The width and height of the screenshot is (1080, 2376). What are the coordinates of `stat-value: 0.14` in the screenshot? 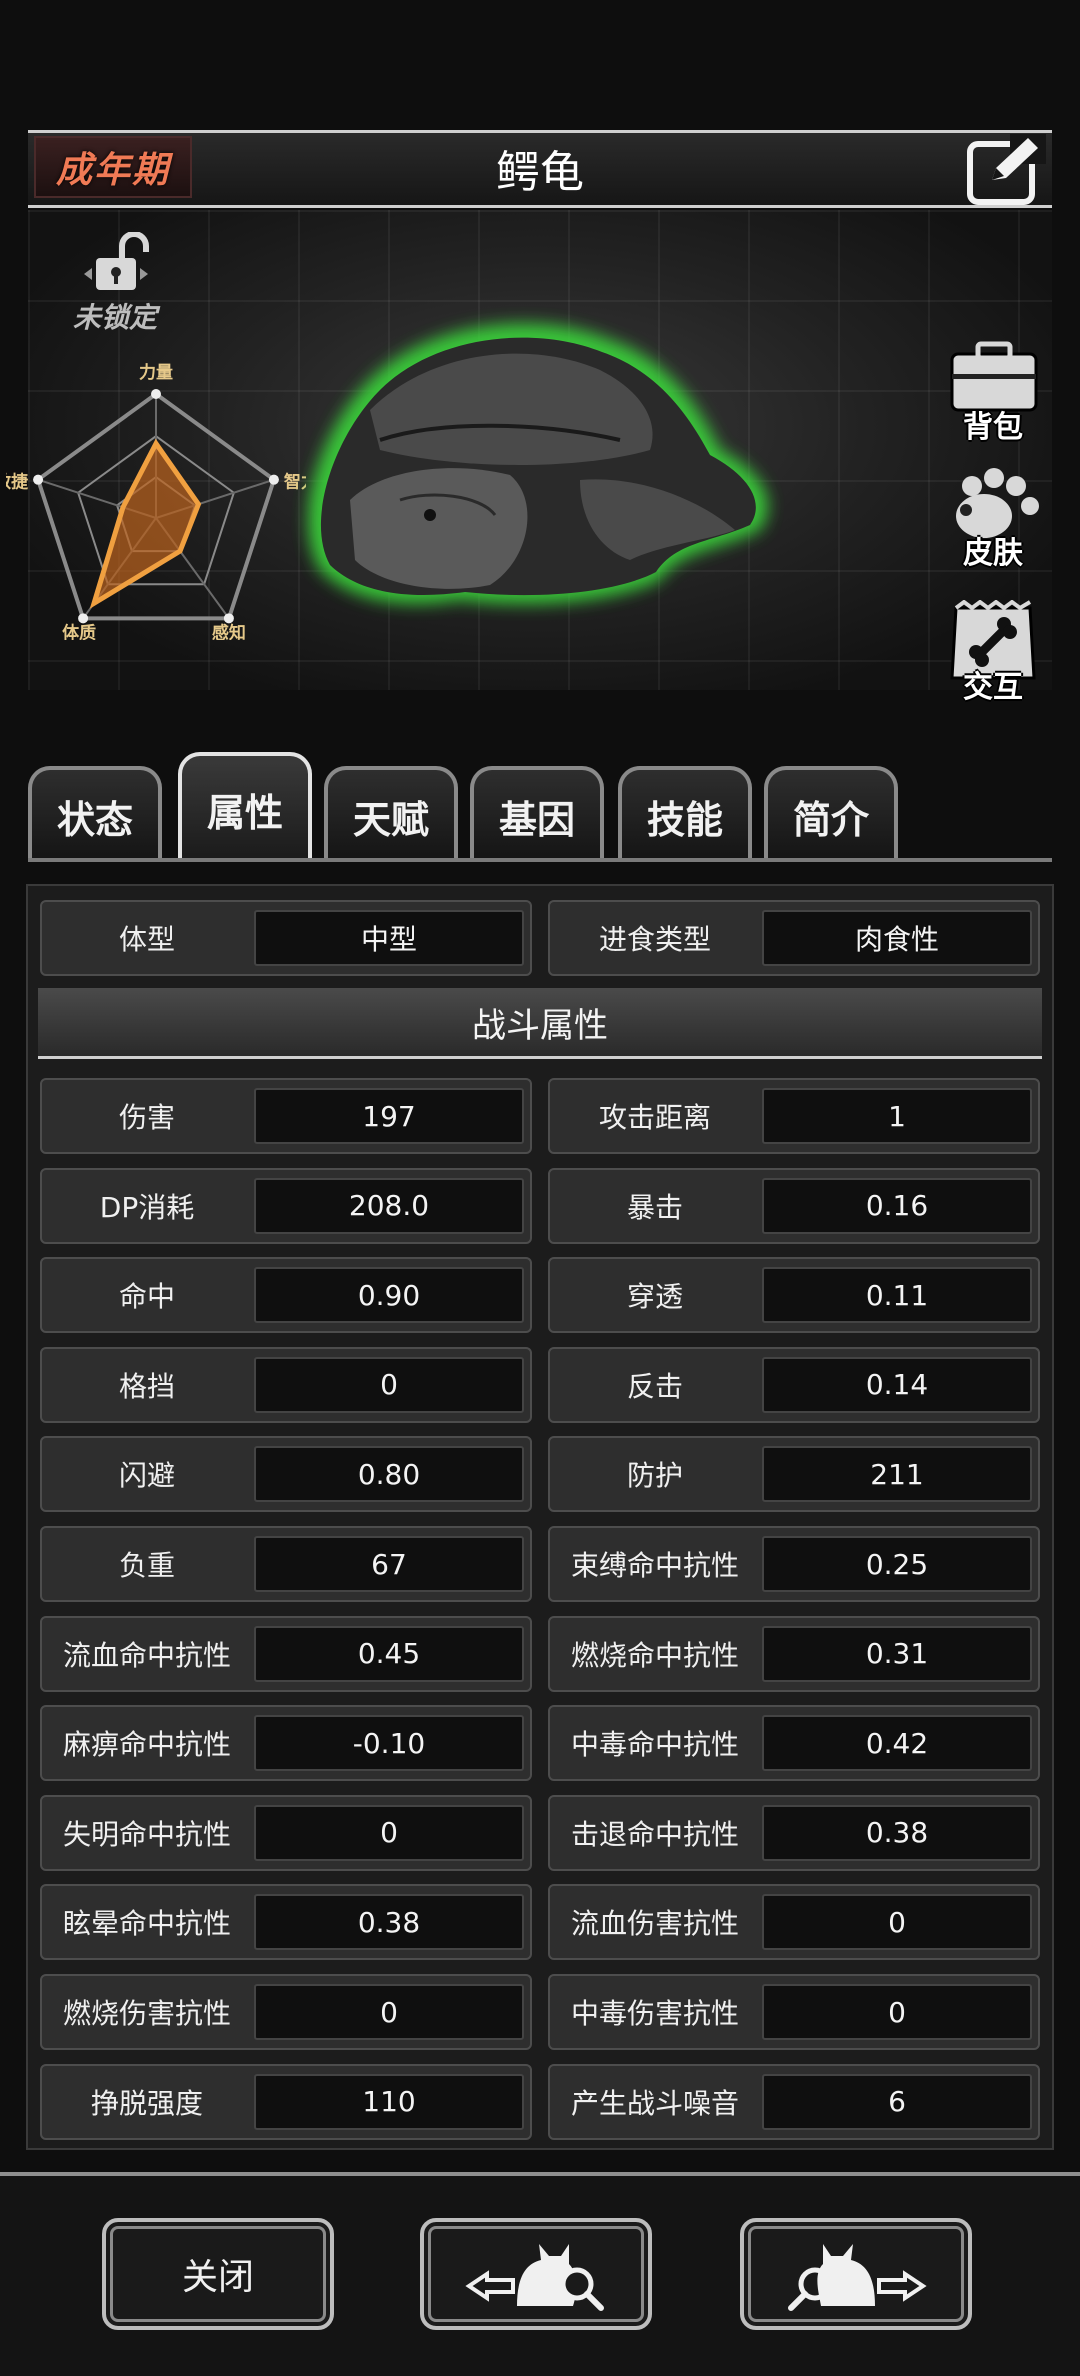 It's located at (897, 1384).